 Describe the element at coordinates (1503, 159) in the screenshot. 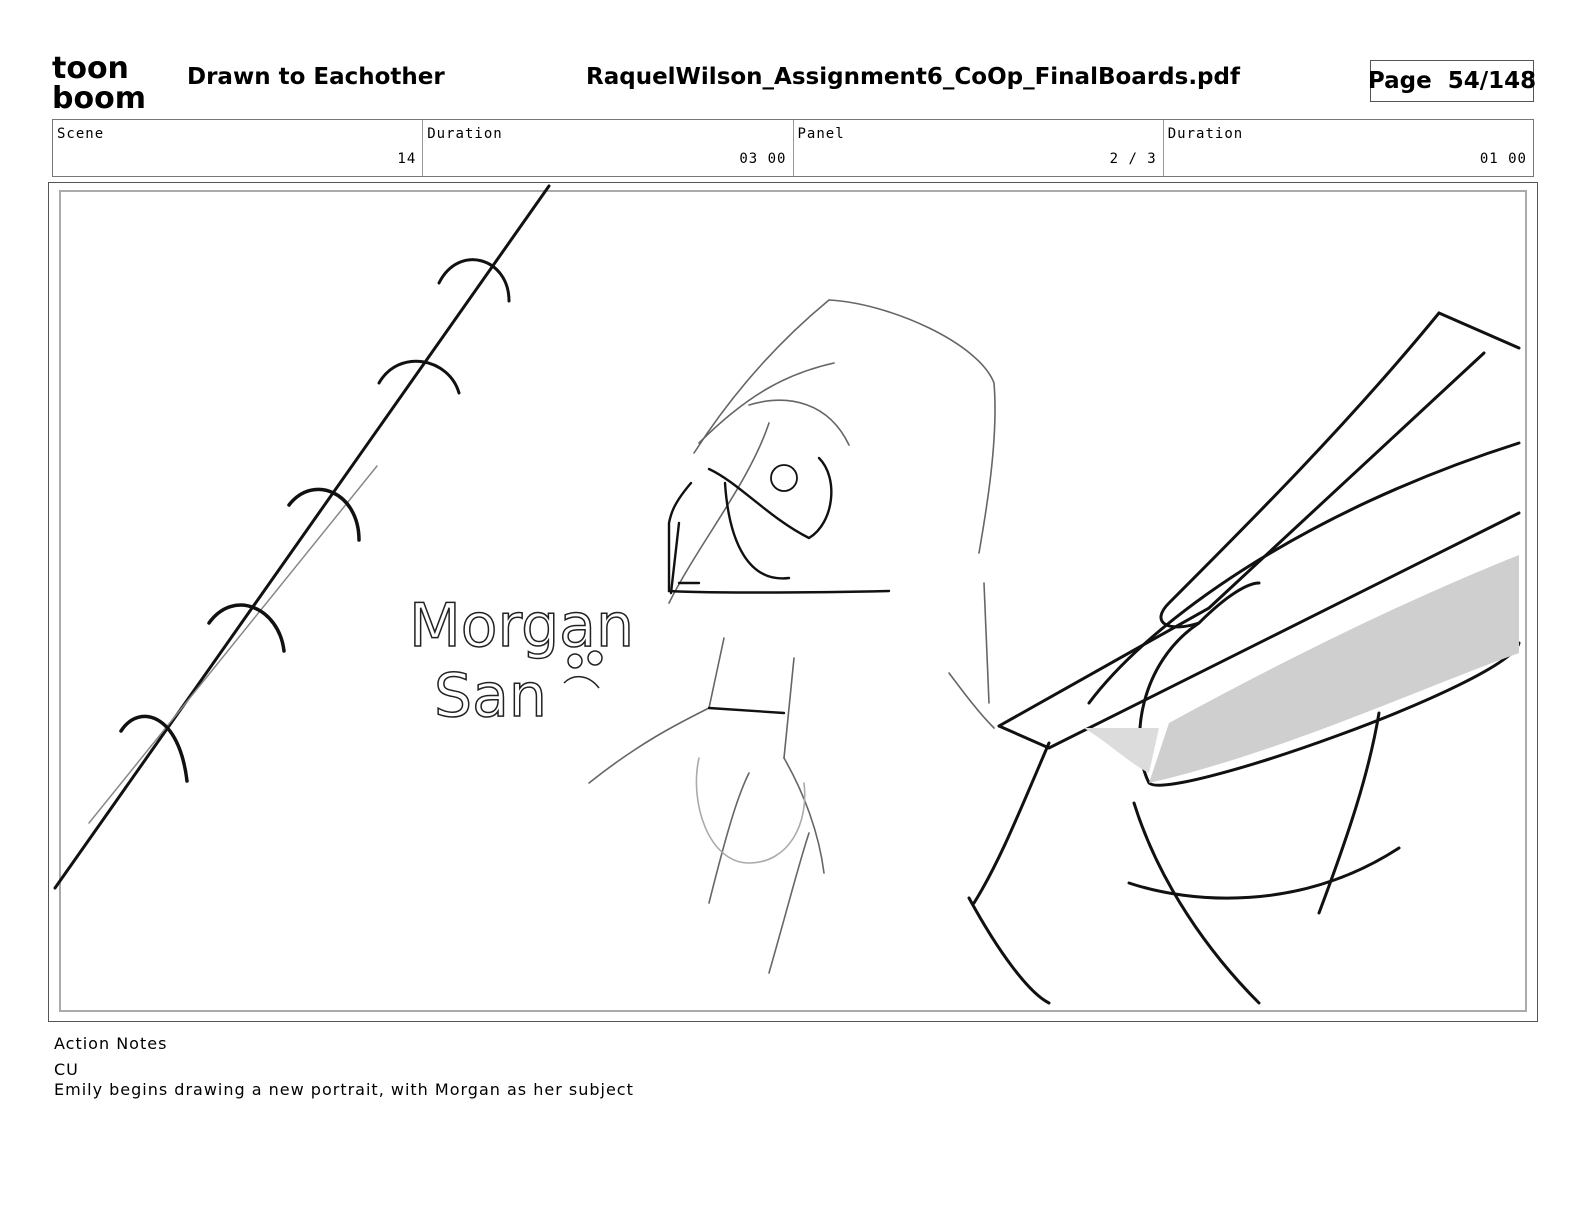

I see `panel-duration-value: 01 00` at that location.